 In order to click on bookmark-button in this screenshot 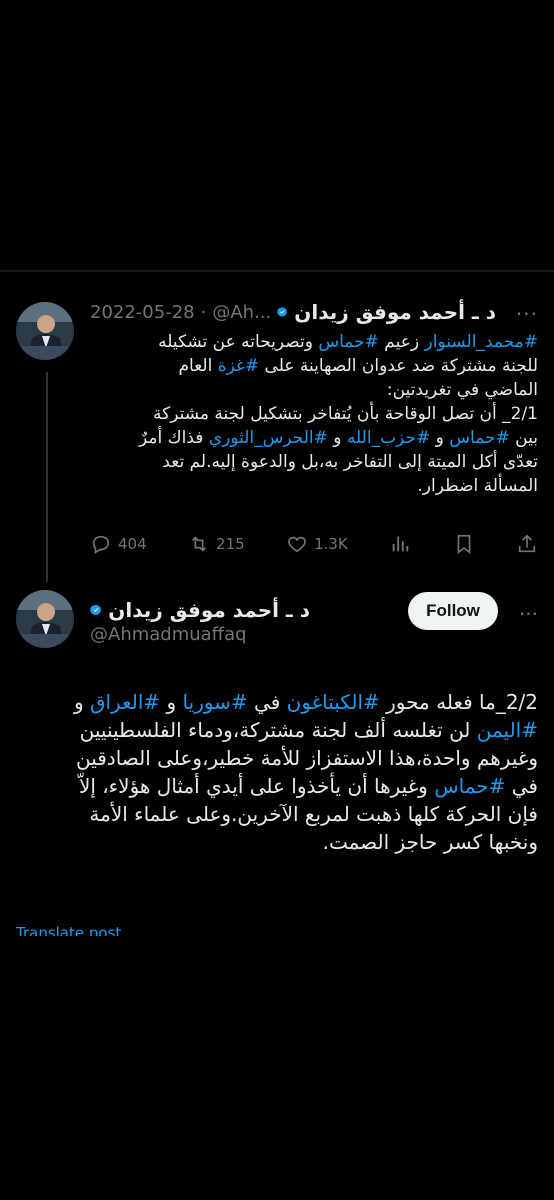, I will do `click(464, 544)`.